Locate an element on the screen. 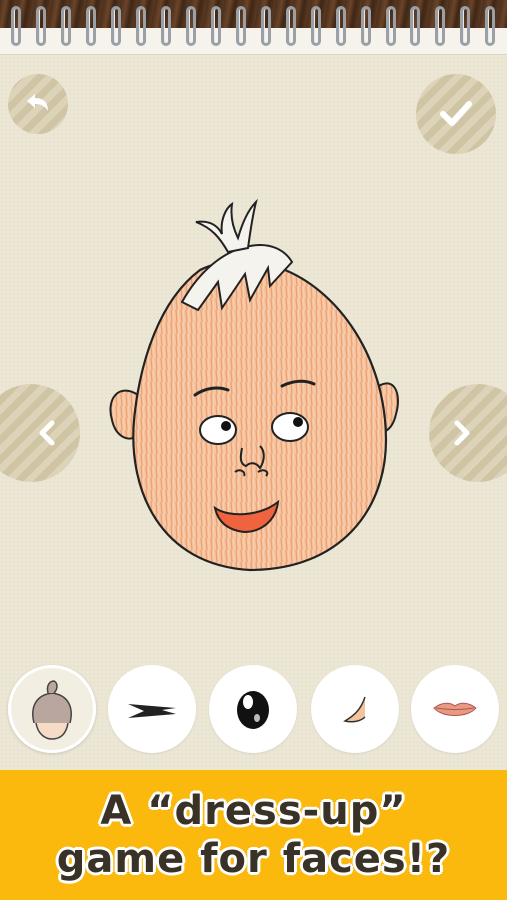  right-pupil is located at coordinates (298, 422).